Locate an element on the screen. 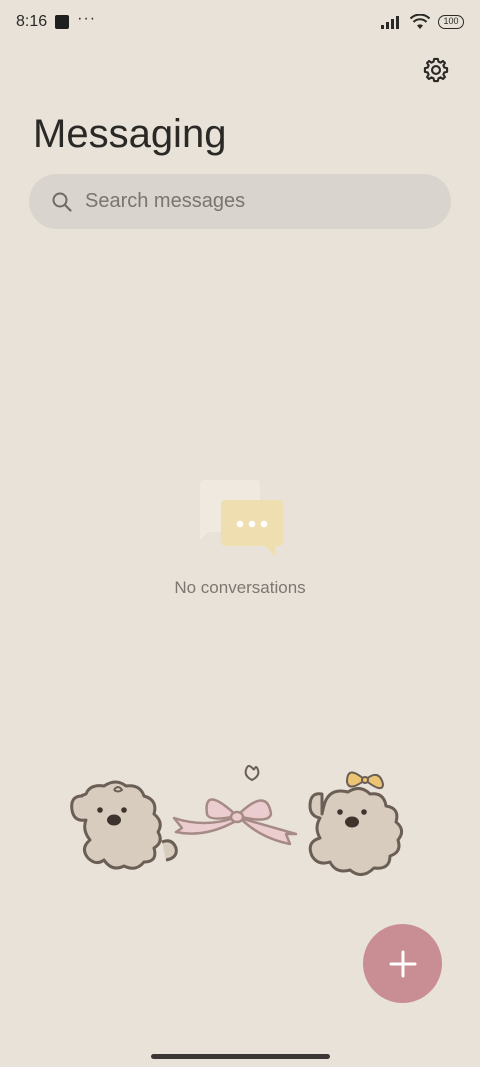 The width and height of the screenshot is (480, 1067). notification-square-icon is located at coordinates (62, 22).